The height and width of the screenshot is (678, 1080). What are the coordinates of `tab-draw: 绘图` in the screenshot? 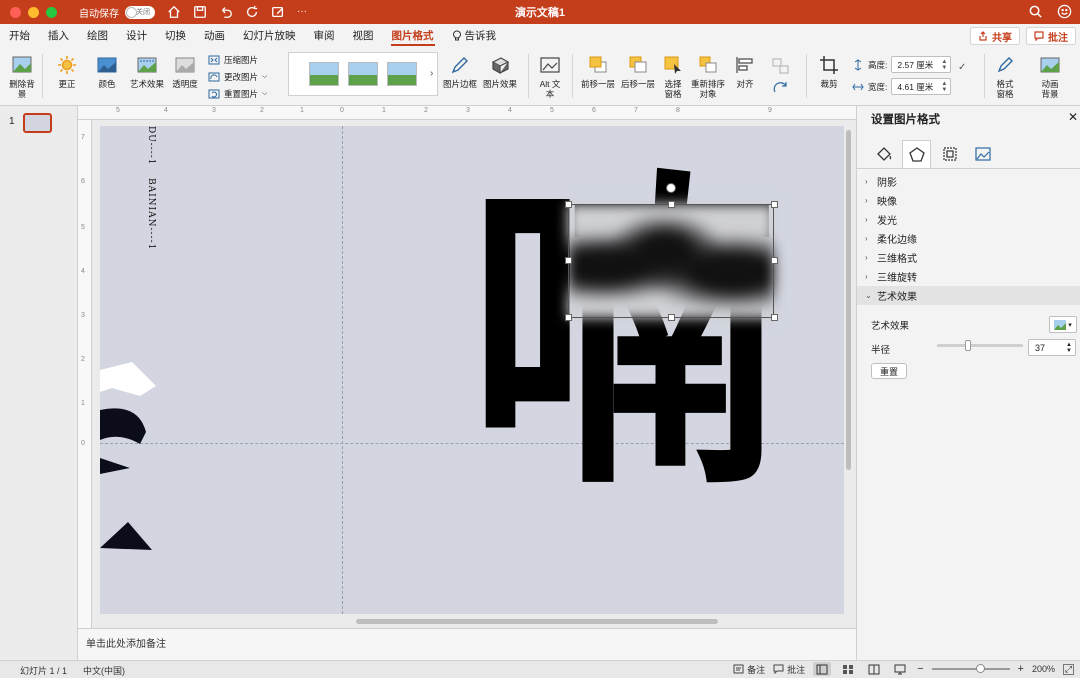 It's located at (97, 36).